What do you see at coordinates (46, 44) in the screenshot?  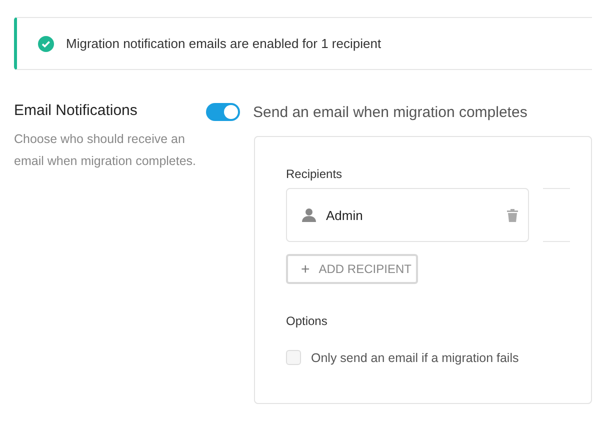 I see `check-circle-icon` at bounding box center [46, 44].